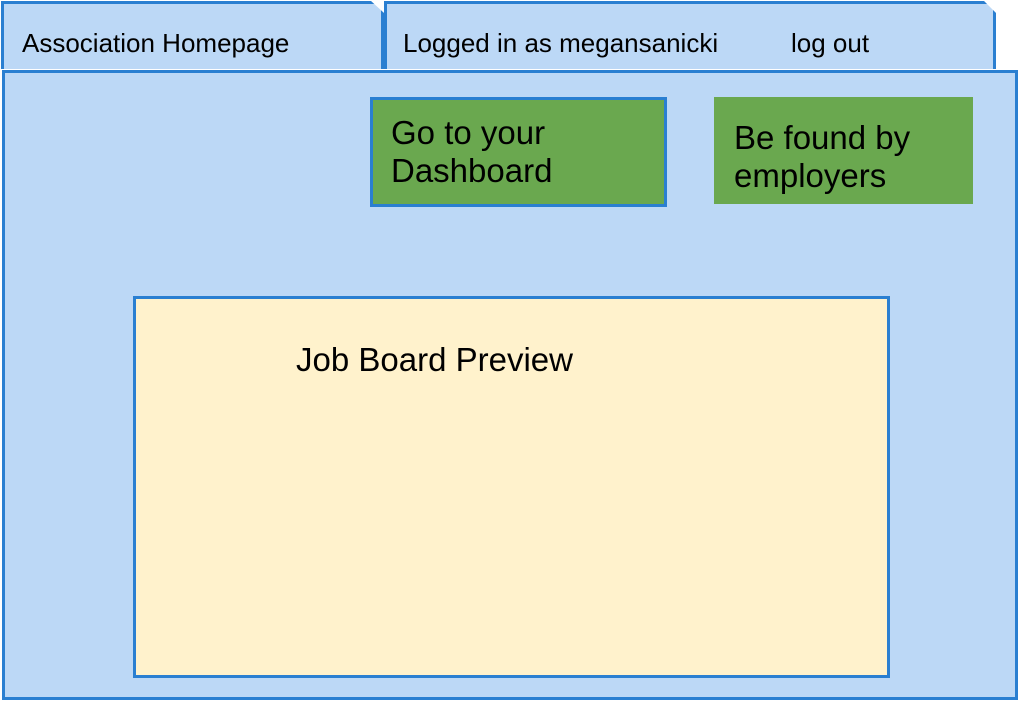  What do you see at coordinates (468, 132) in the screenshot?
I see `go-to-dashboard-label-line1: Go to your` at bounding box center [468, 132].